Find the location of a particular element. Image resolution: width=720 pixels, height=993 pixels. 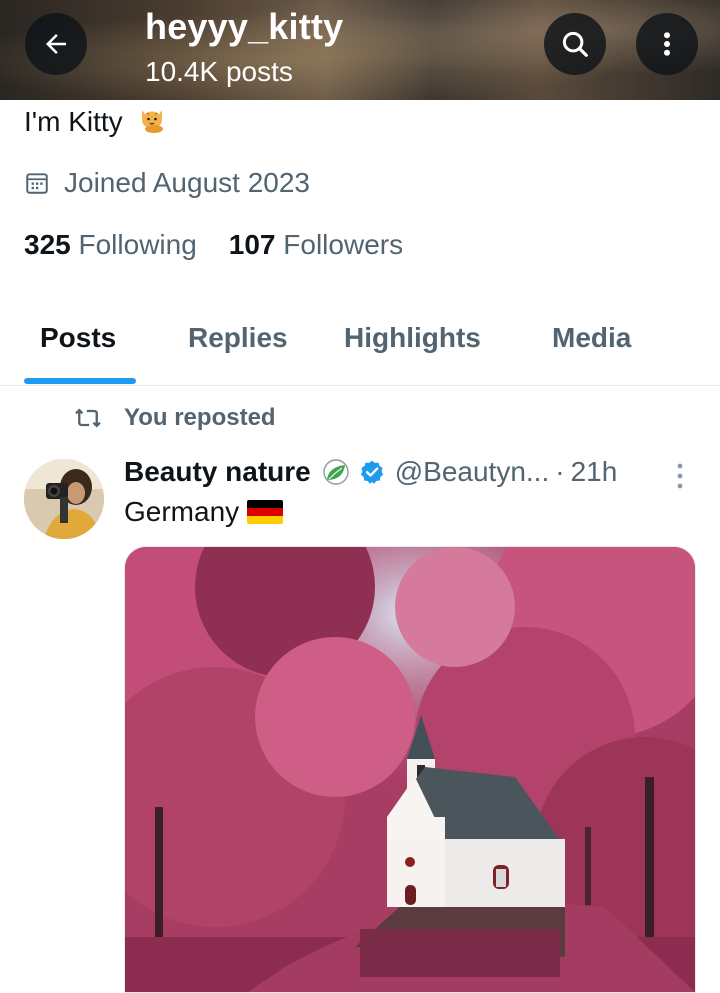

joined-date: Joined August 2023 is located at coordinates (167, 183).